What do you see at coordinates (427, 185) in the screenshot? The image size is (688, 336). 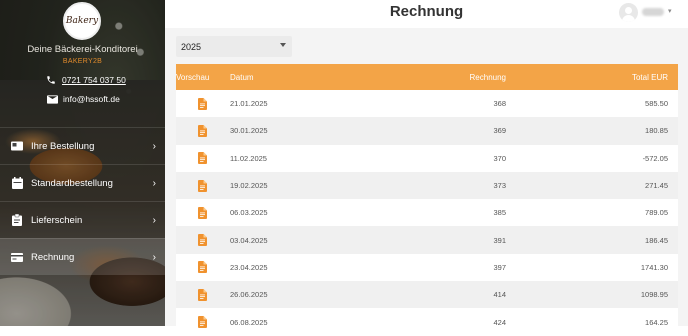 I see `table-row: 19.02.2025 373 271.45` at bounding box center [427, 185].